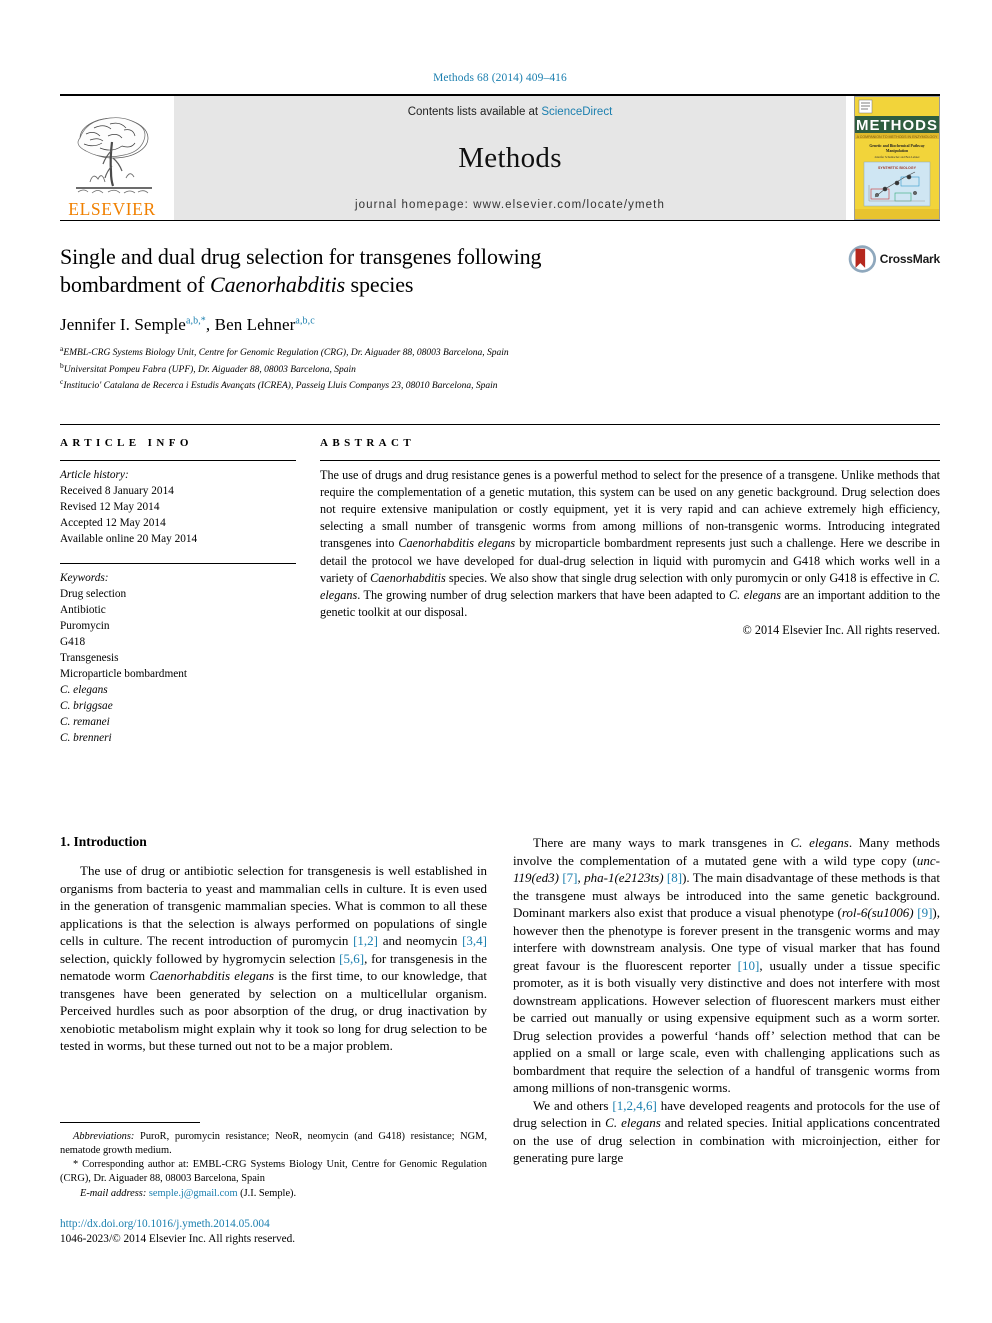  I want to click on keyword-item: Antibiotic, so click(83, 610).